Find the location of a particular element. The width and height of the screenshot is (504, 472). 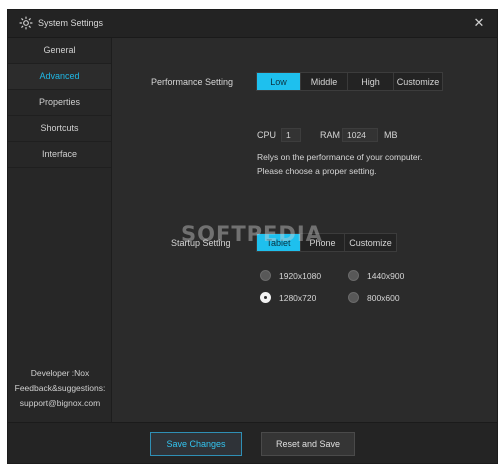

ram-input: 1024 is located at coordinates (360, 135).